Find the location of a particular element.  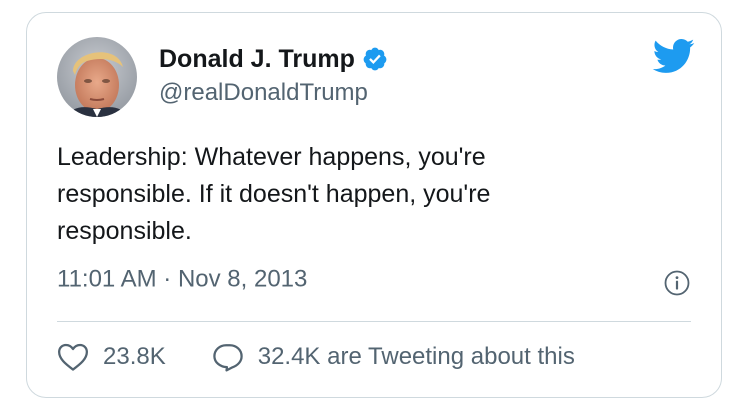

like-button: 23.8K is located at coordinates (111, 357).